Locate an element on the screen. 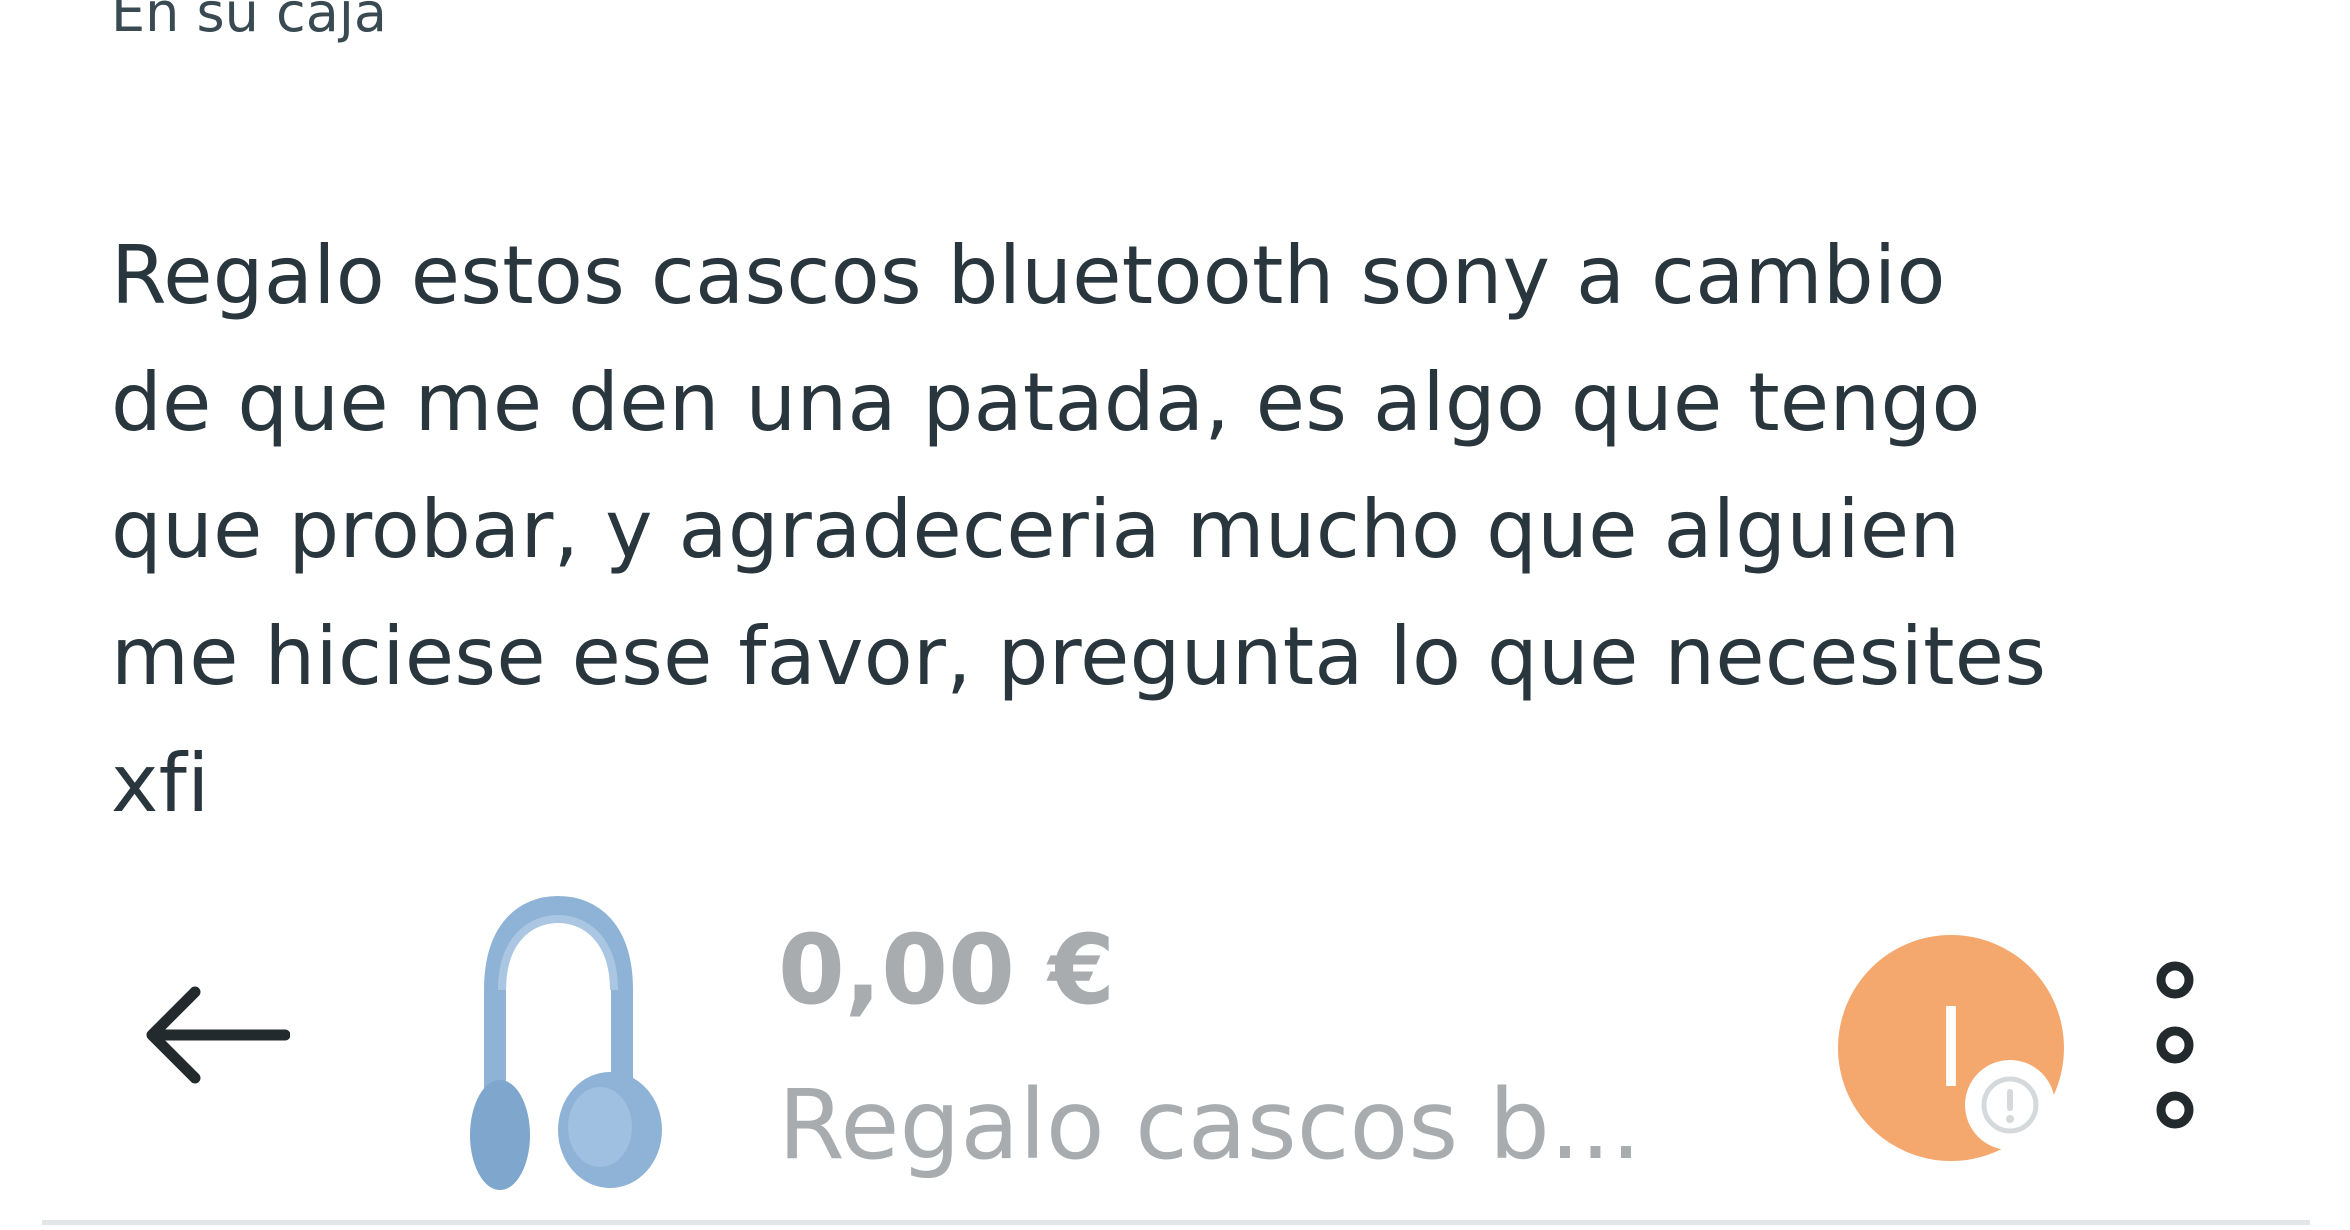 This screenshot has width=2350, height=1230. arrow-left-icon is located at coordinates (218, 1035).